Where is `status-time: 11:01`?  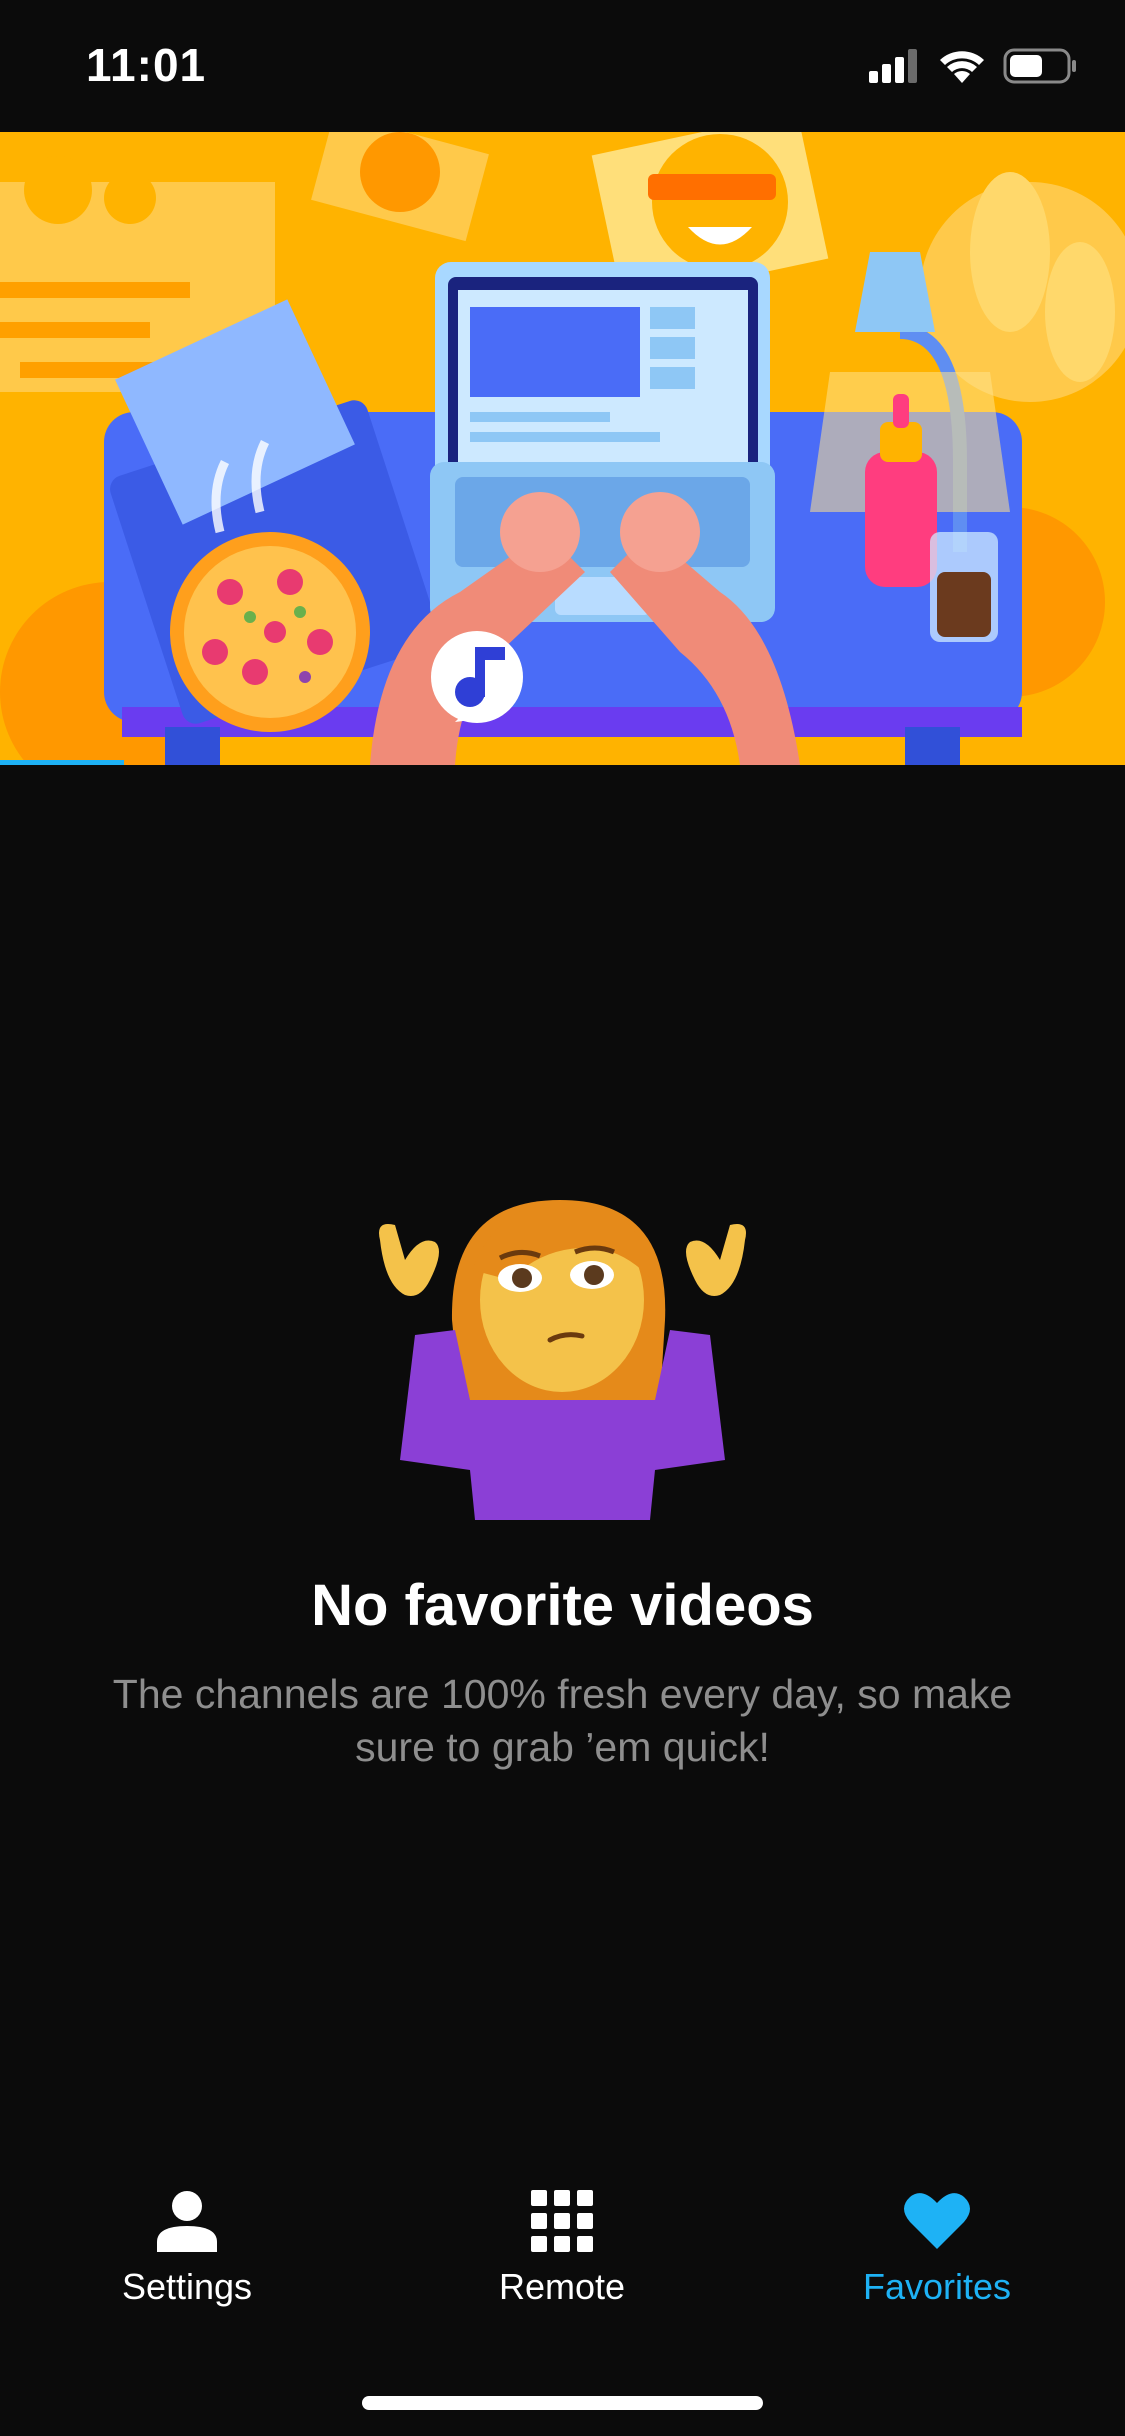 status-time: 11:01 is located at coordinates (146, 65).